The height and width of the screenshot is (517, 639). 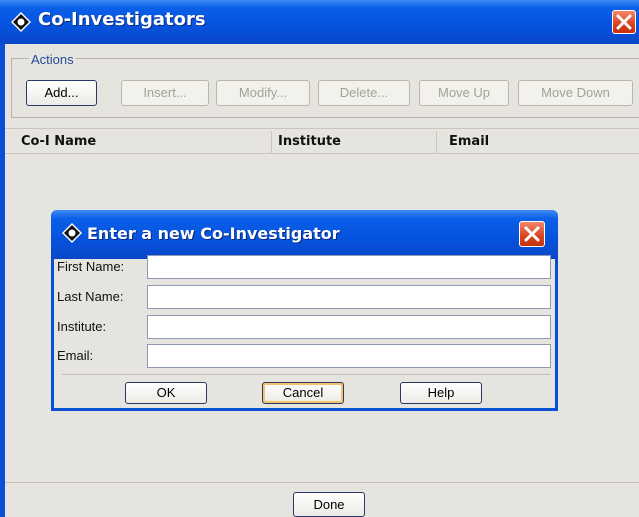 I want to click on dialog-titlebar: Enter a new Co-Investigator, so click(x=304, y=234).